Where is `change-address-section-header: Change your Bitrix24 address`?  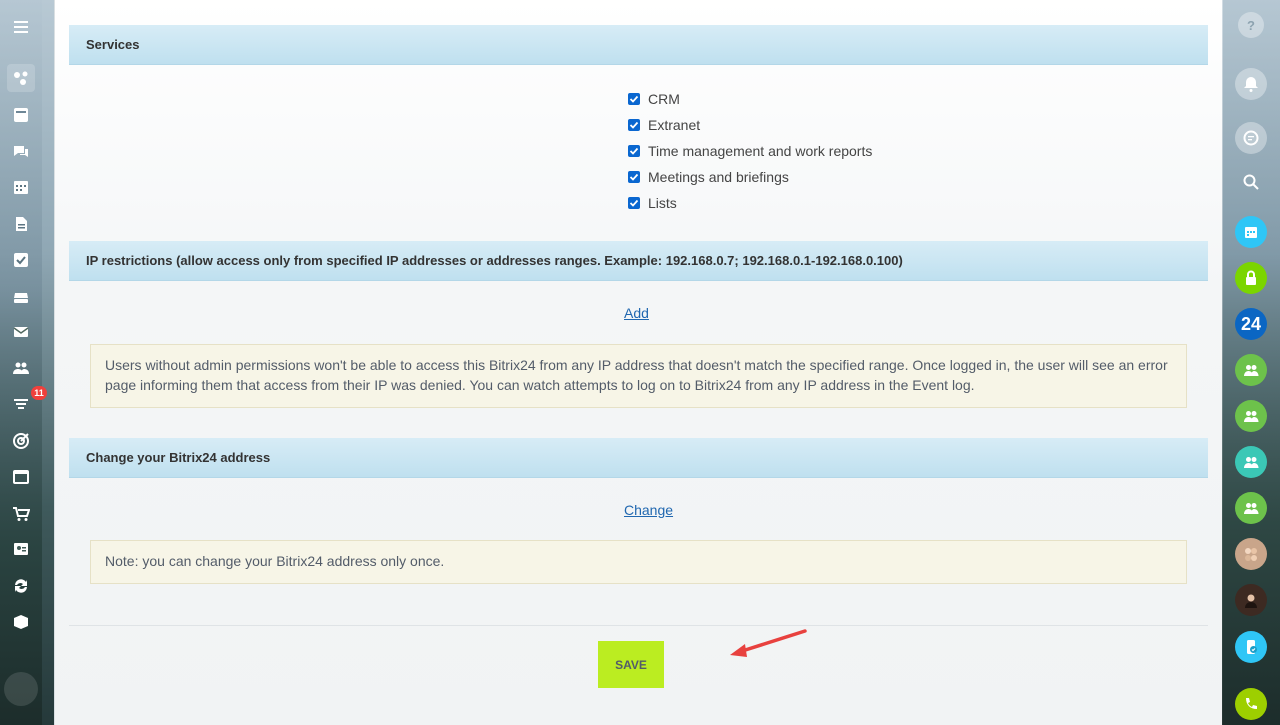 change-address-section-header: Change your Bitrix24 address is located at coordinates (638, 458).